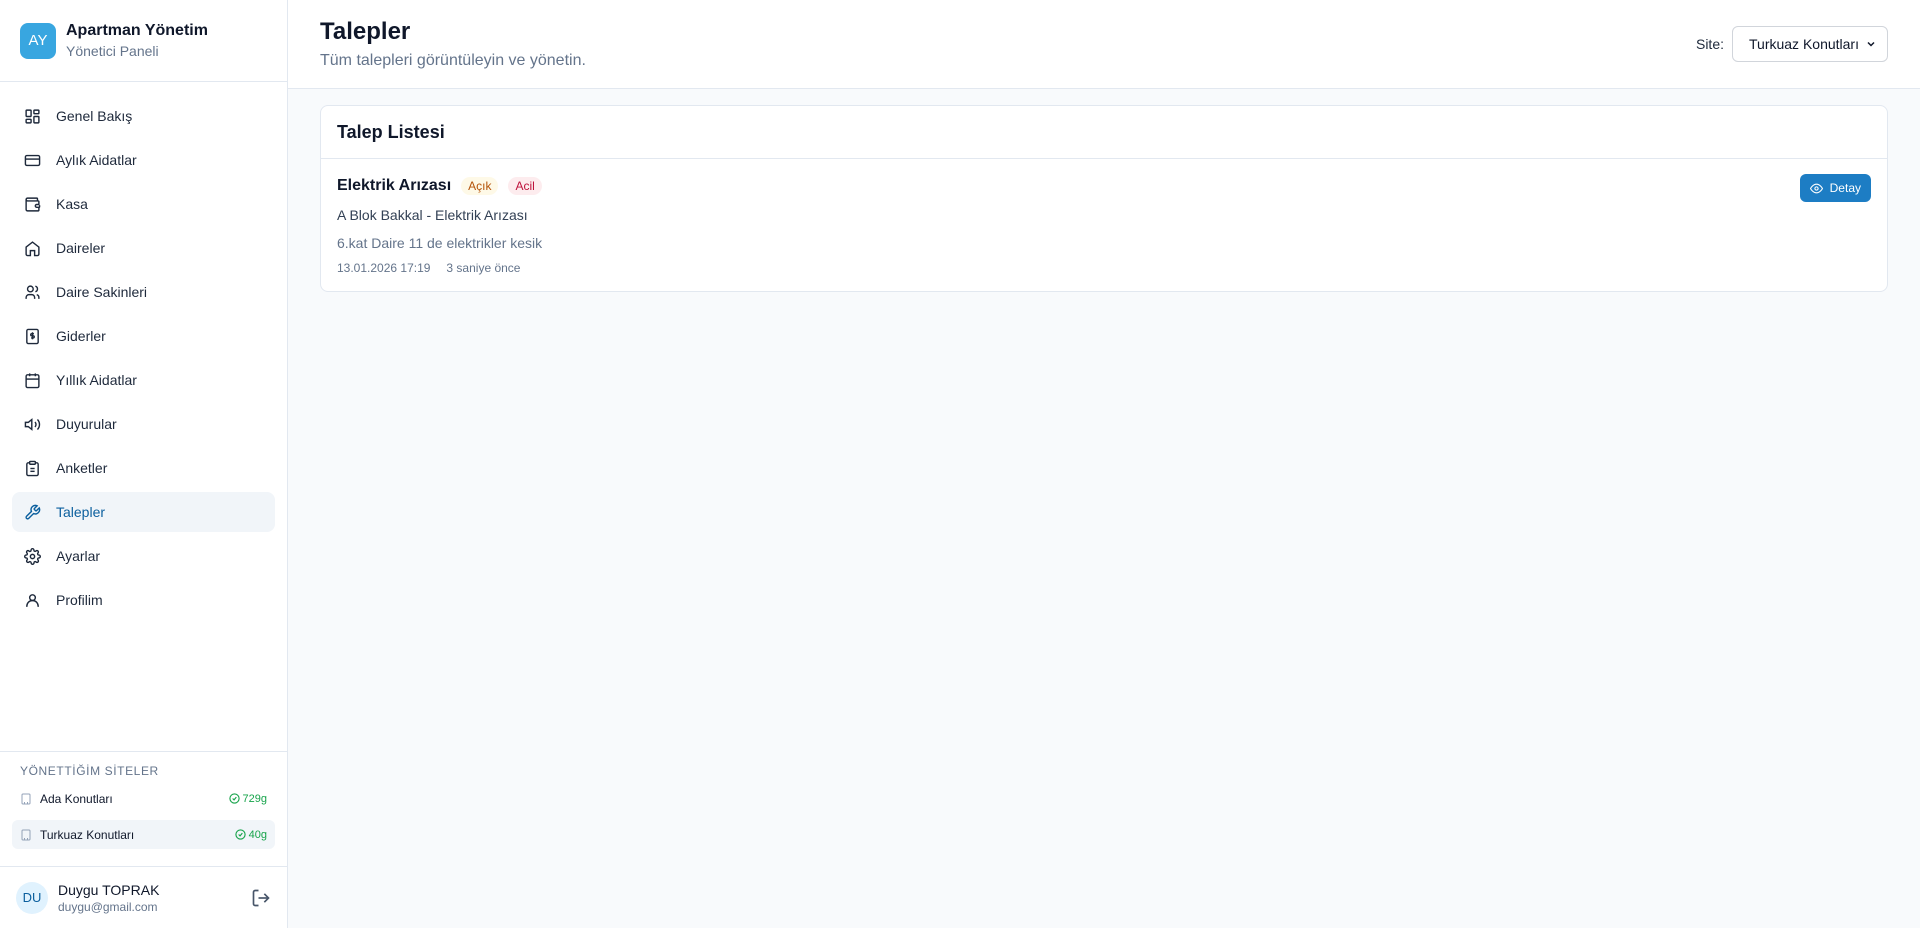 Image resolution: width=1920 pixels, height=928 pixels. I want to click on site-days-badge: 40g, so click(250, 834).